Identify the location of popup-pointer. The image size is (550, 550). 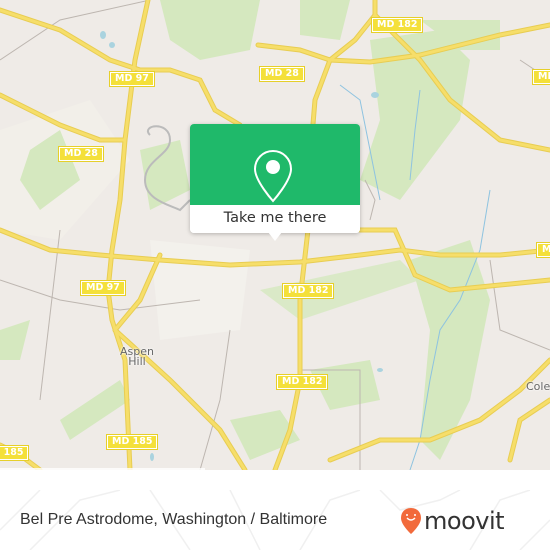
(275, 236).